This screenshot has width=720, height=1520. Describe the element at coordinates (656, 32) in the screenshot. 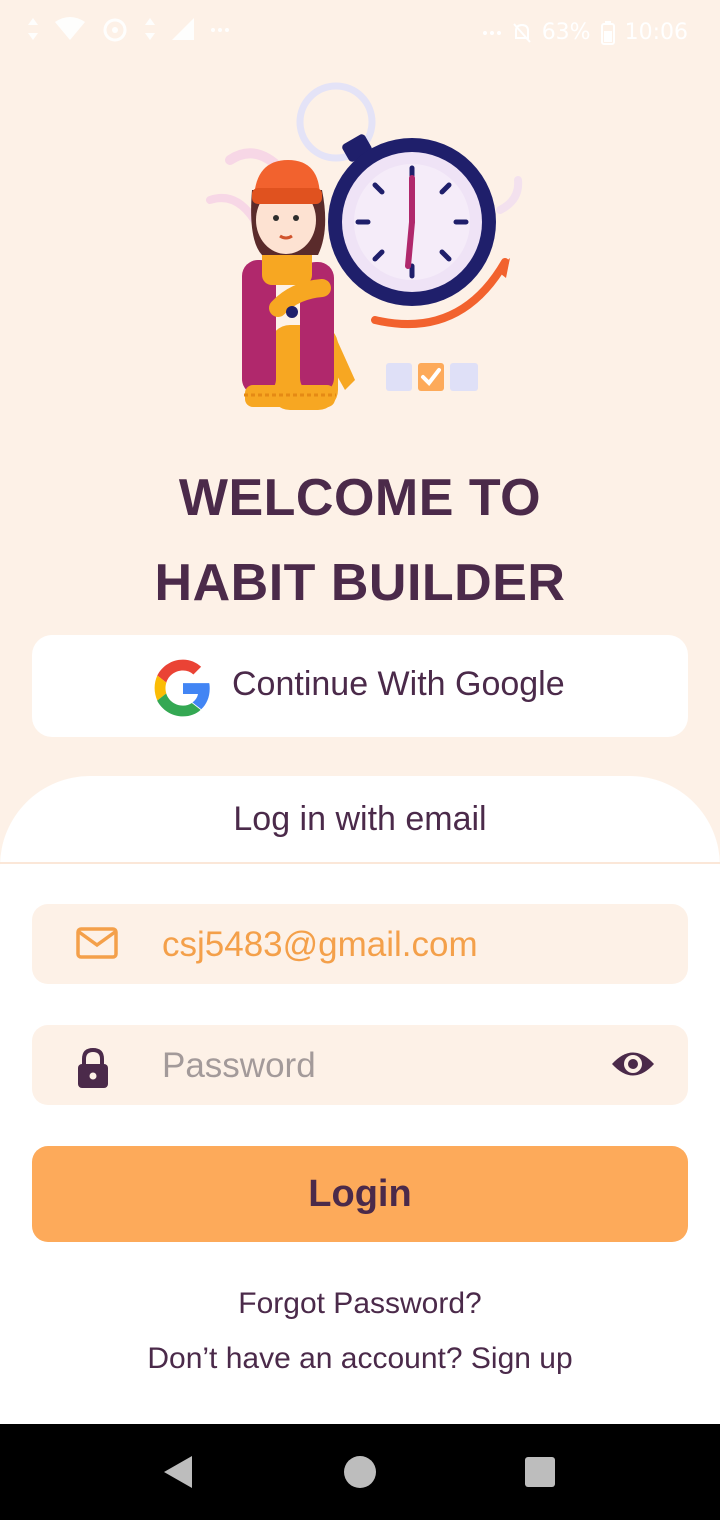

I see `clock-time: 10:06` at that location.